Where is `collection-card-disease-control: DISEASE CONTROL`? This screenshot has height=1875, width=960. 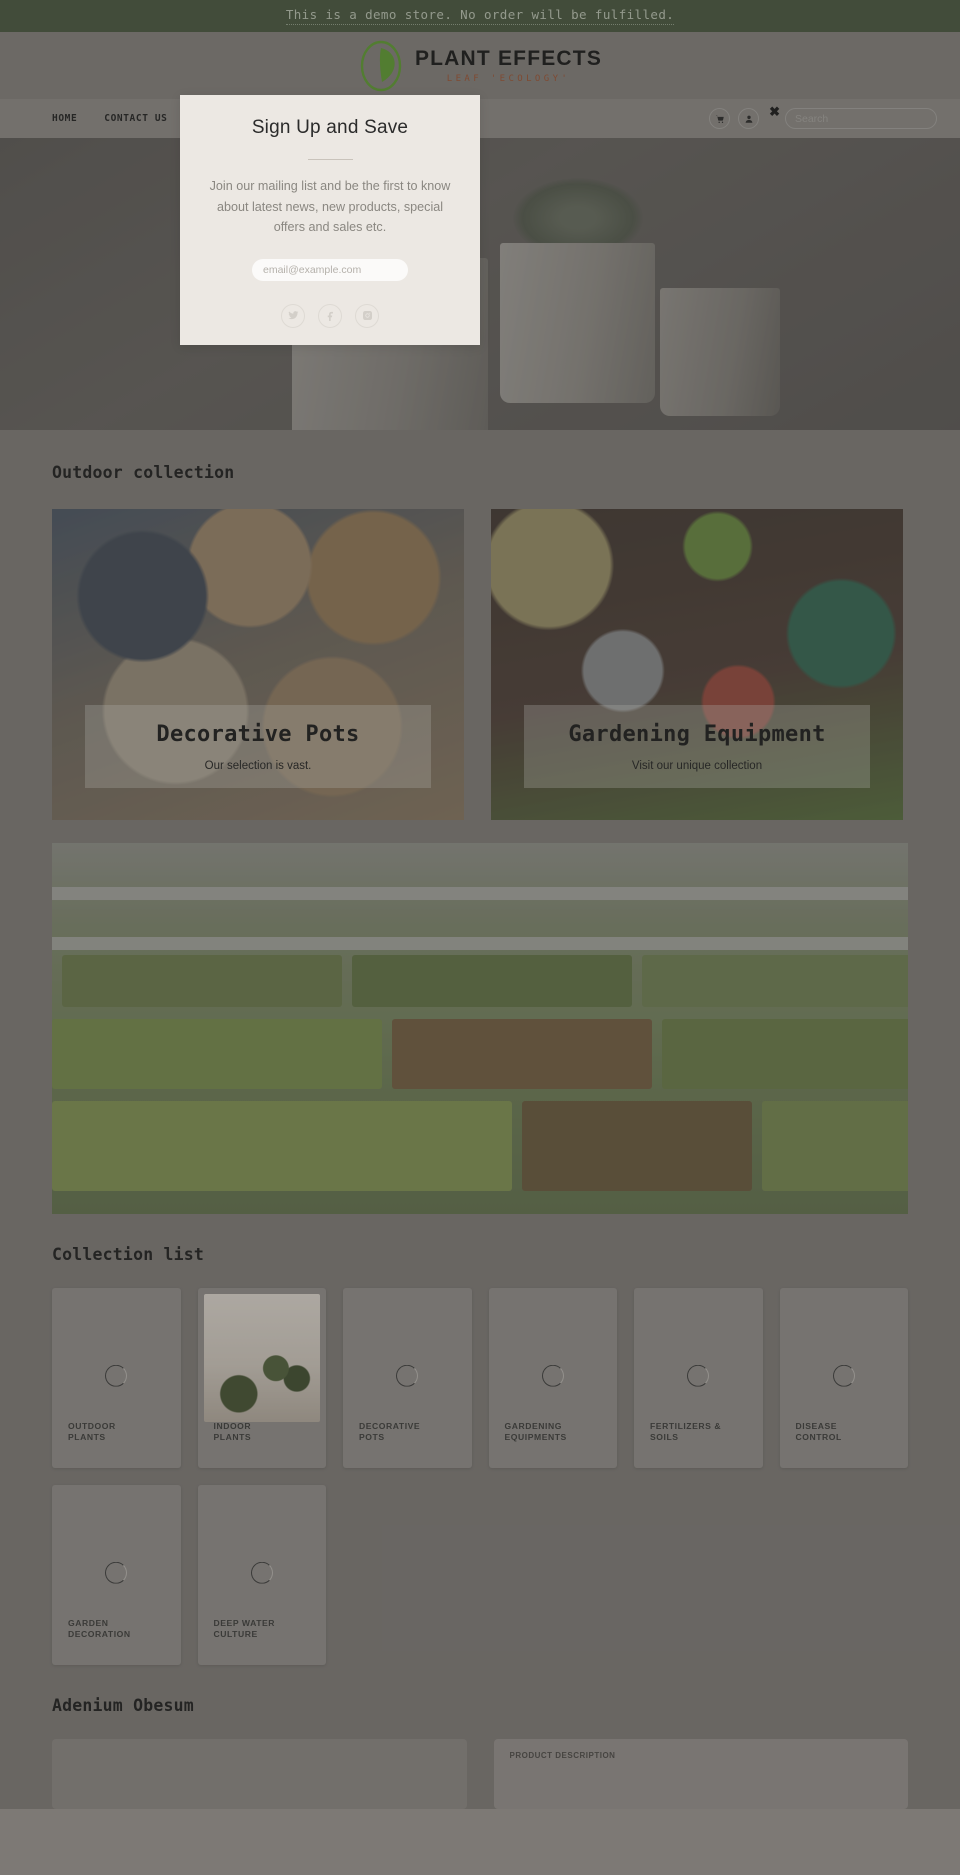 collection-card-disease-control: DISEASE CONTROL is located at coordinates (843, 1378).